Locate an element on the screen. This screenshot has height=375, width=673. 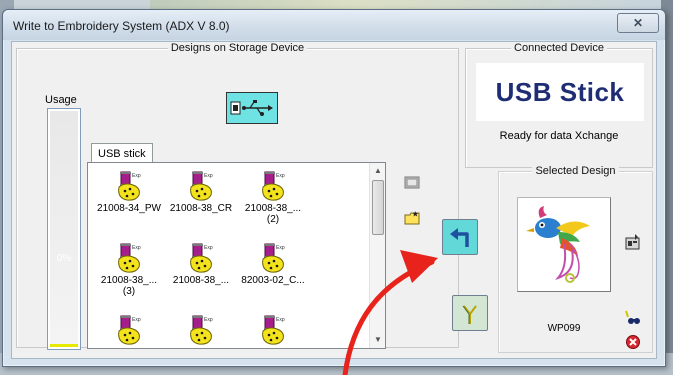
scroll-thumb is located at coordinates (378, 207).